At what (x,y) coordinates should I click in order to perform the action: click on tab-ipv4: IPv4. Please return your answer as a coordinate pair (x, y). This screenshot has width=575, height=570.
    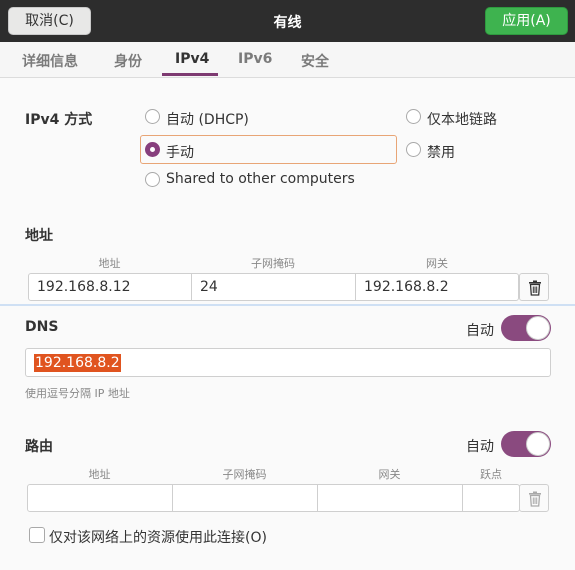
    Looking at the image, I should click on (192, 59).